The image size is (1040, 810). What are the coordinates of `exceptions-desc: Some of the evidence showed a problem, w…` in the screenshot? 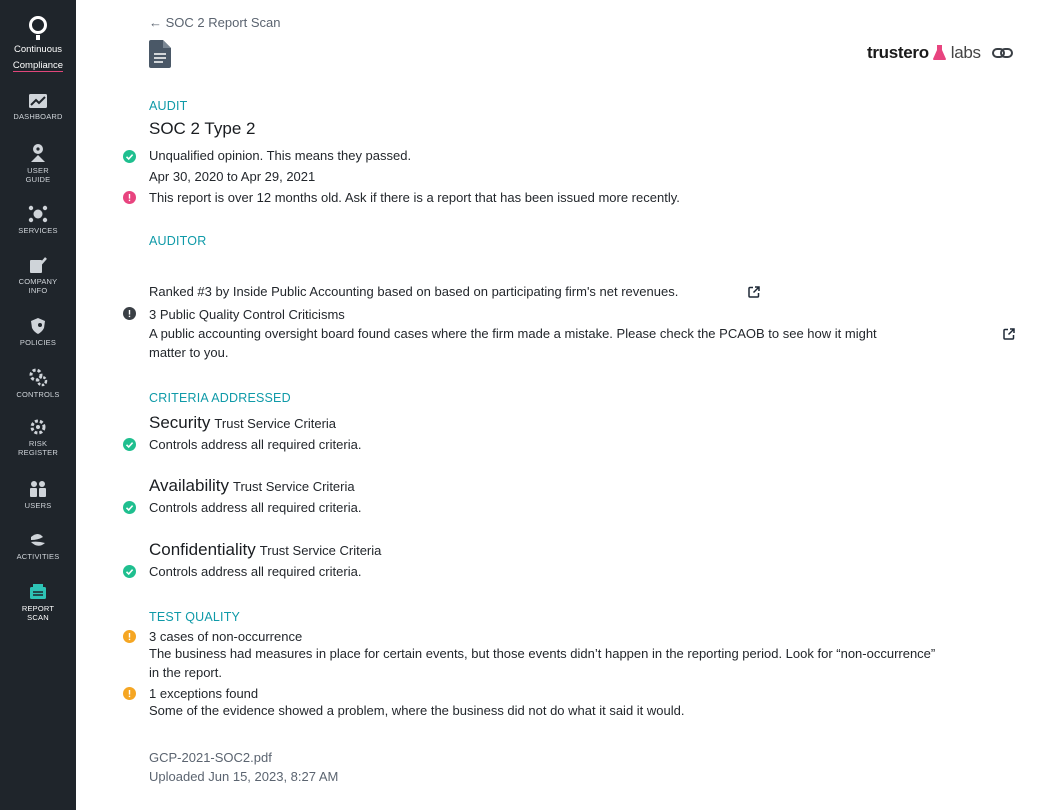 It's located at (417, 710).